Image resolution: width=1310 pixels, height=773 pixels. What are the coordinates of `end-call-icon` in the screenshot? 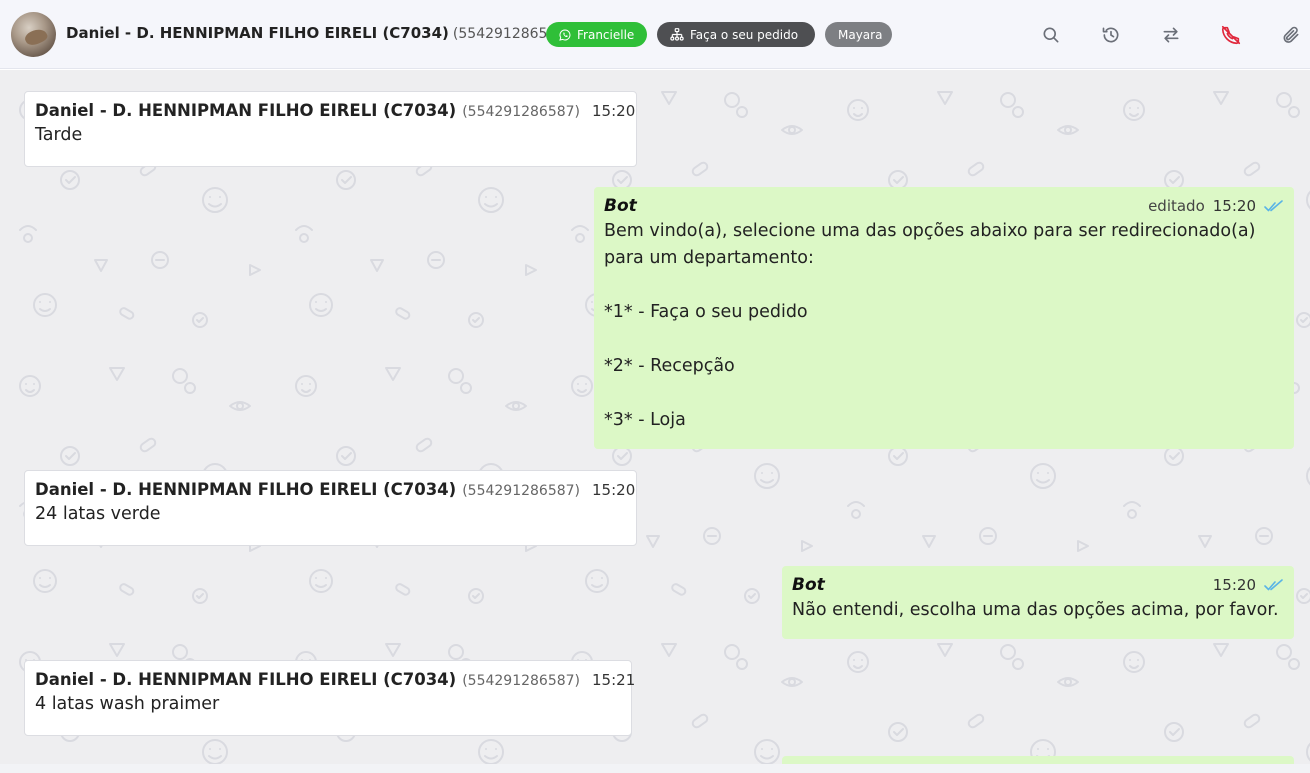 It's located at (1231, 35).